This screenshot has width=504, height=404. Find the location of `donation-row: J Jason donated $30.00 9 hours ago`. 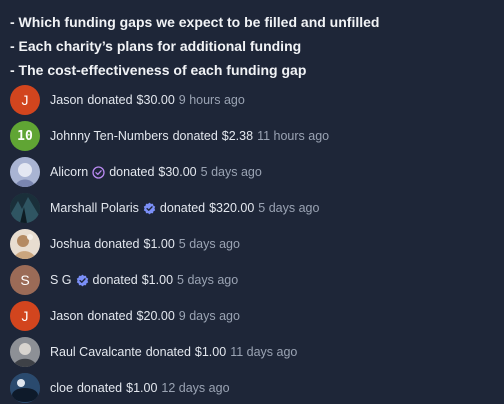

donation-row: J Jason donated $30.00 9 hours ago is located at coordinates (252, 100).